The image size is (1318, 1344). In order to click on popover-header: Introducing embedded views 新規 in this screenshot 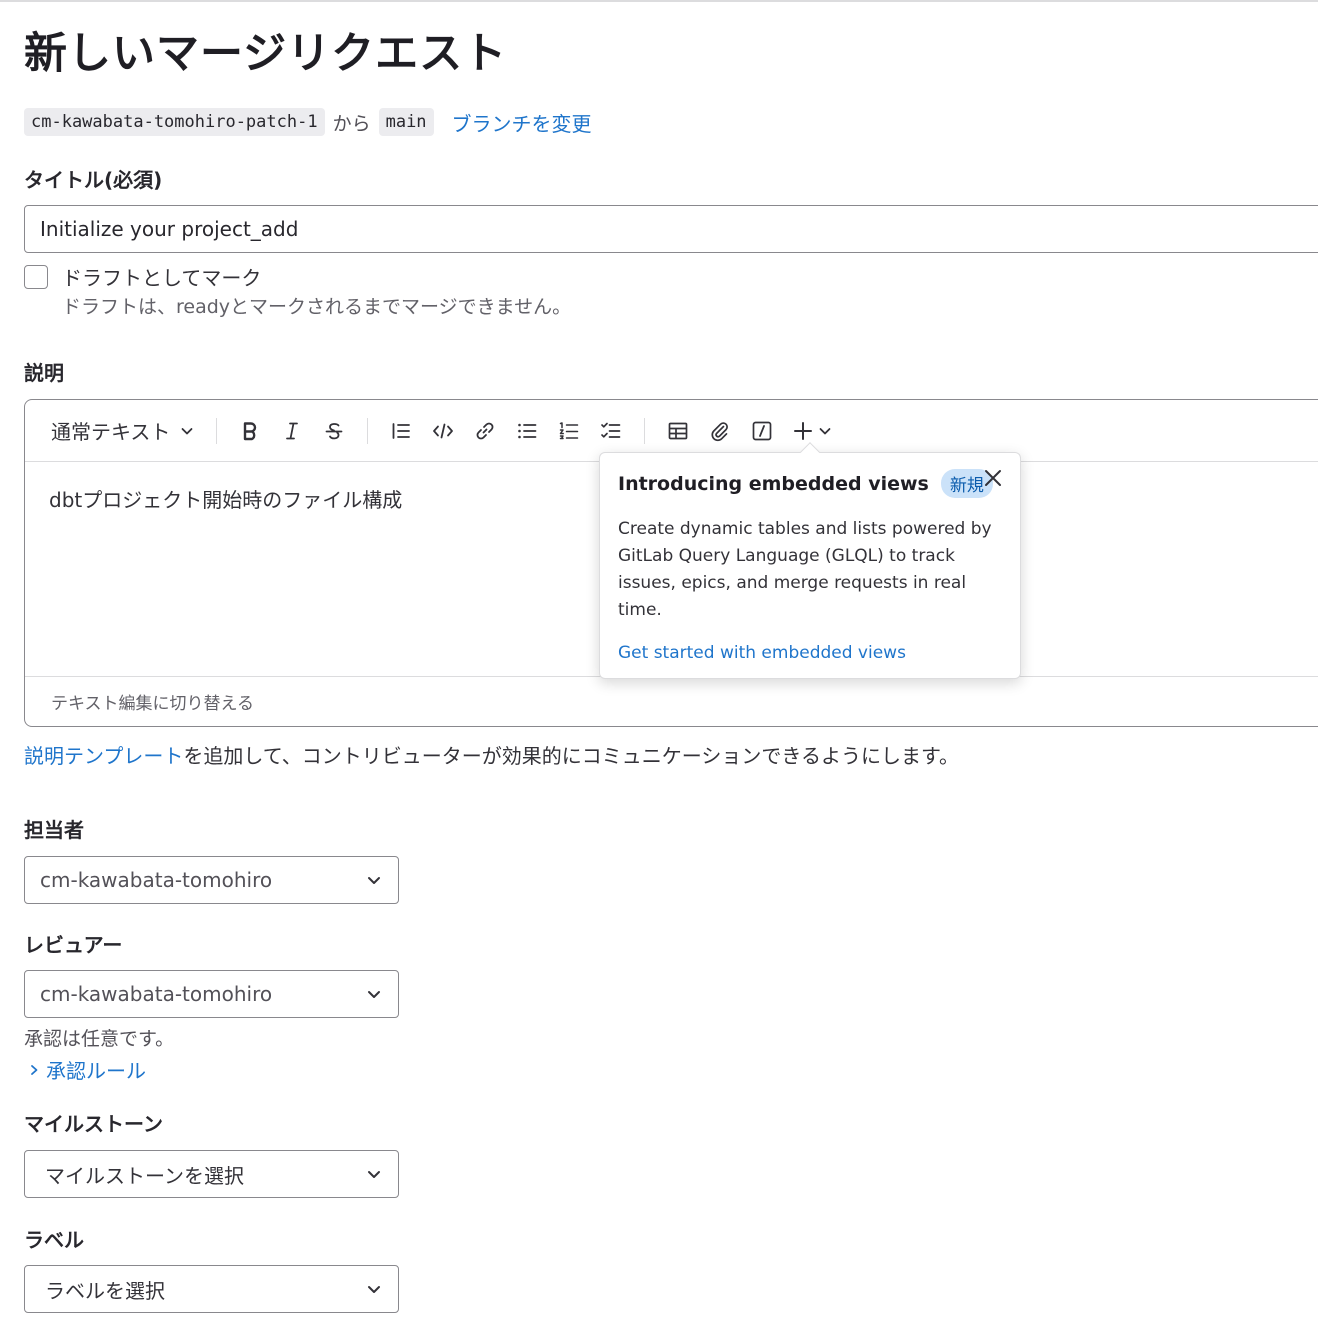, I will do `click(810, 483)`.